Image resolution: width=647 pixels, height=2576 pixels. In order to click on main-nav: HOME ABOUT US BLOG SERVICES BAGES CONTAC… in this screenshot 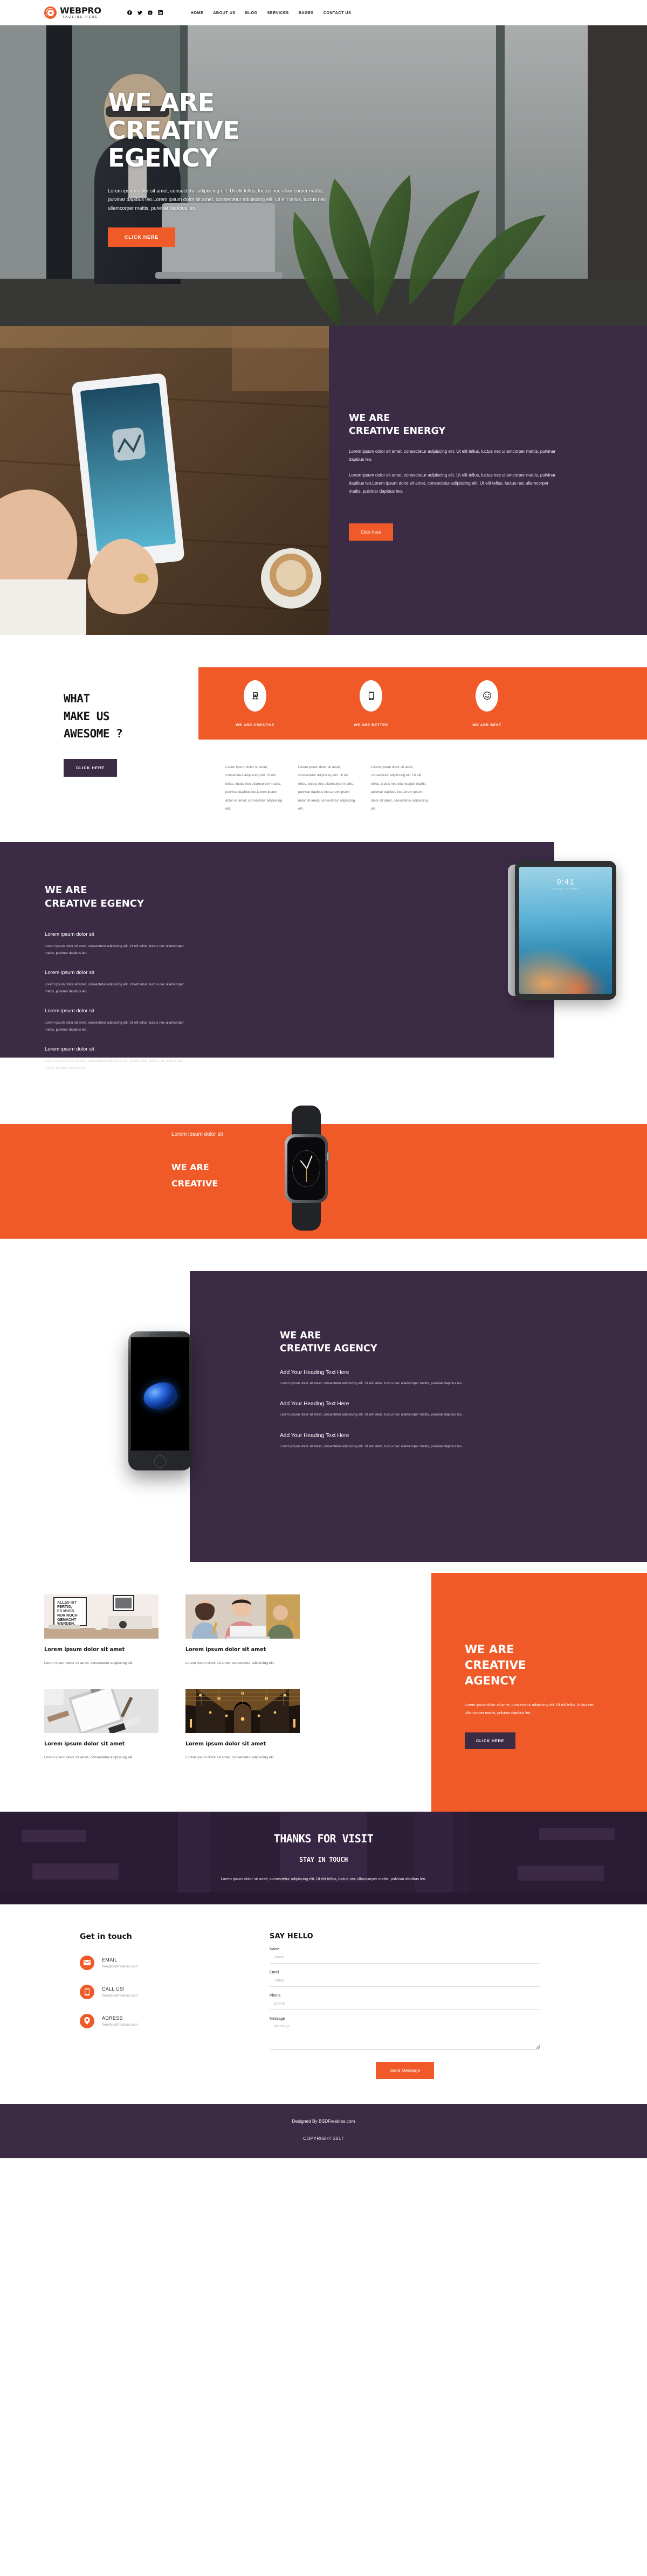, I will do `click(271, 12)`.